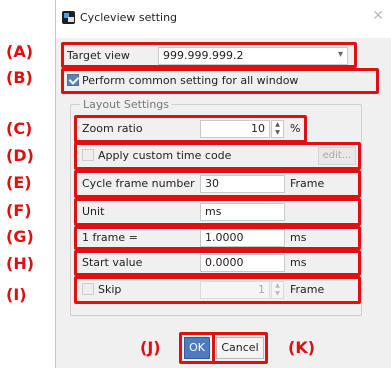 Image resolution: width=391 pixels, height=368 pixels. What do you see at coordinates (235, 290) in the screenshot?
I see `skip-input: 1` at bounding box center [235, 290].